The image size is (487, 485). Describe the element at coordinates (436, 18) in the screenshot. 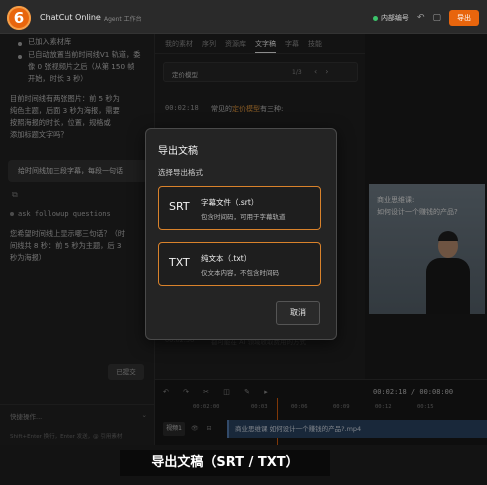

I see `settings-icon: ▢` at that location.